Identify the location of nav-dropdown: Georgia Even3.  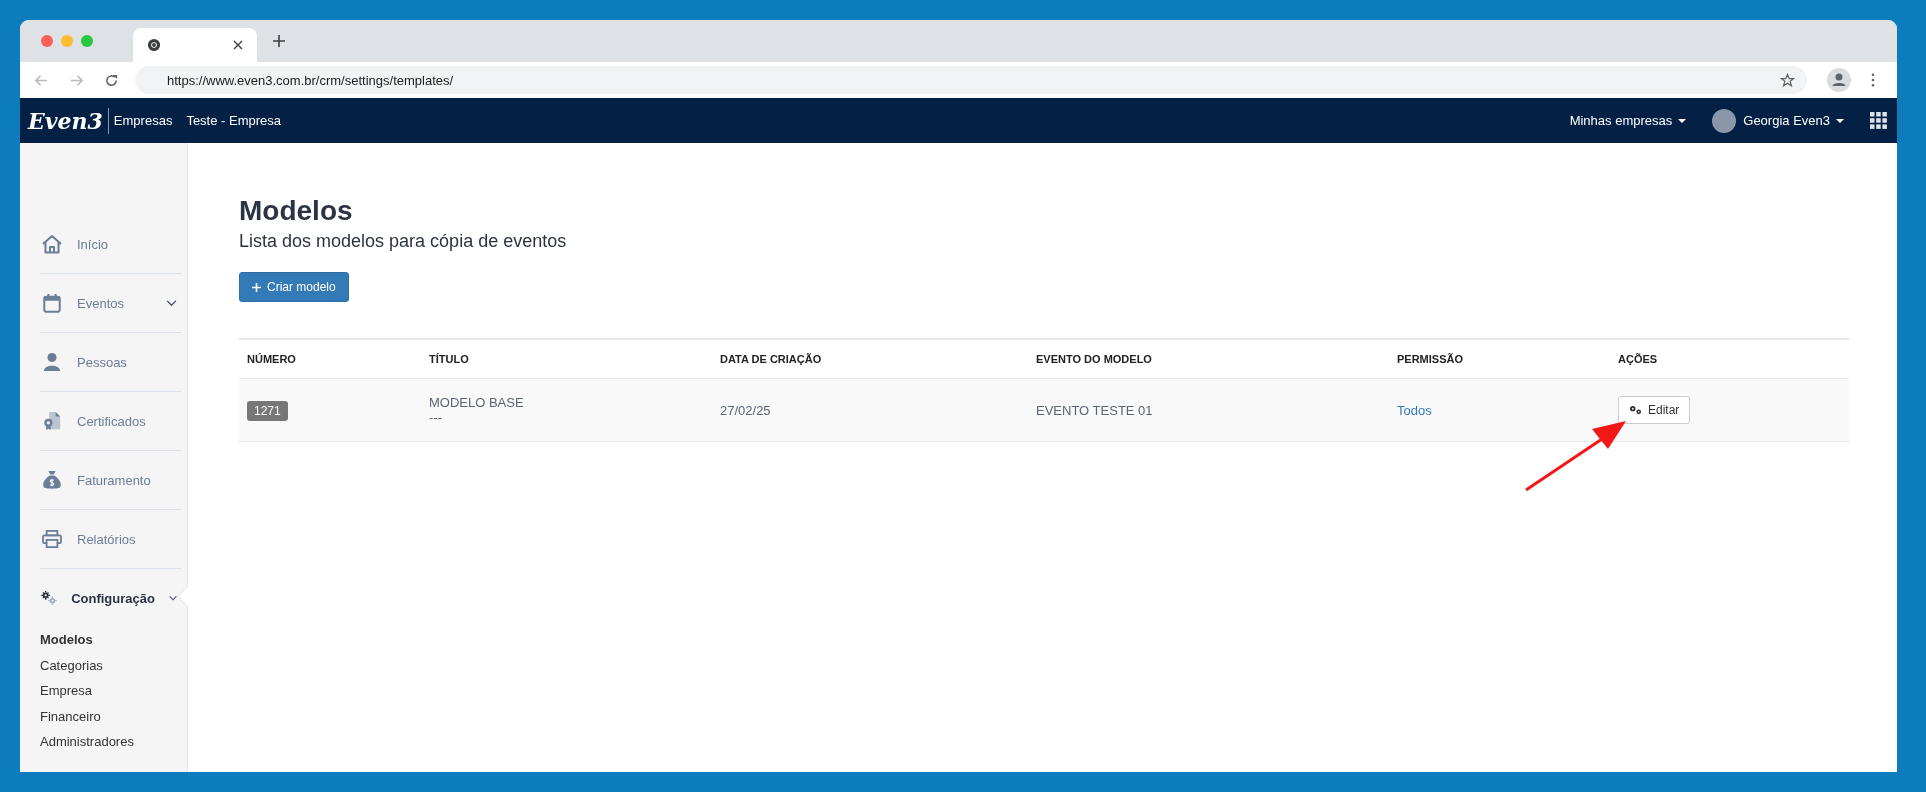
(1793, 120).